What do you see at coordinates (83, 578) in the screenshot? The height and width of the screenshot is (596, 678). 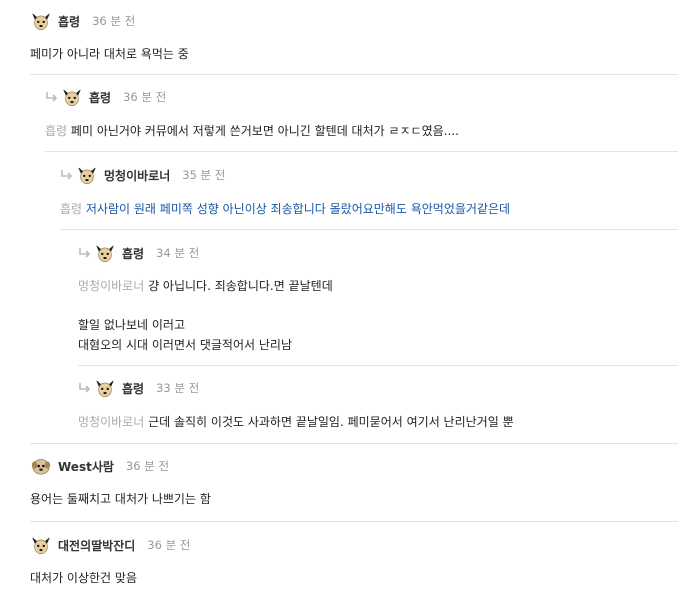 I see `comment-text: 대처가 이상한건 맞음` at bounding box center [83, 578].